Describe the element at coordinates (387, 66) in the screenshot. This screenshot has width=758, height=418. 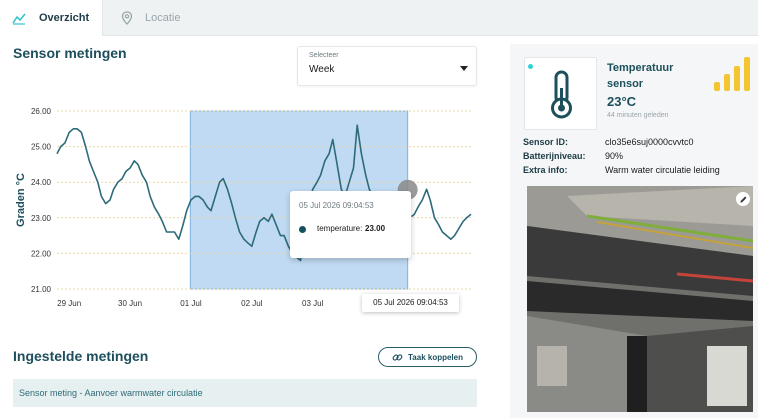
I see `period-select: Selecteer Week` at that location.